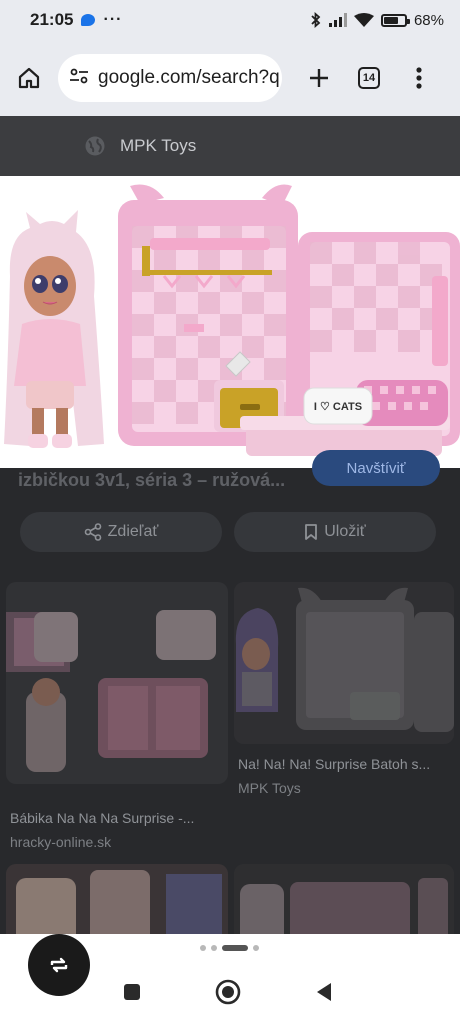 This screenshot has width=460, height=1022. I want to click on save-button: Uložiť, so click(335, 532).